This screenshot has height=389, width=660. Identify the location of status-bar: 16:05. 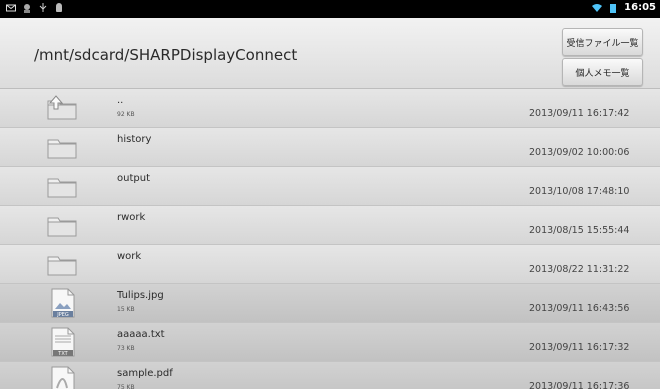
(330, 9).